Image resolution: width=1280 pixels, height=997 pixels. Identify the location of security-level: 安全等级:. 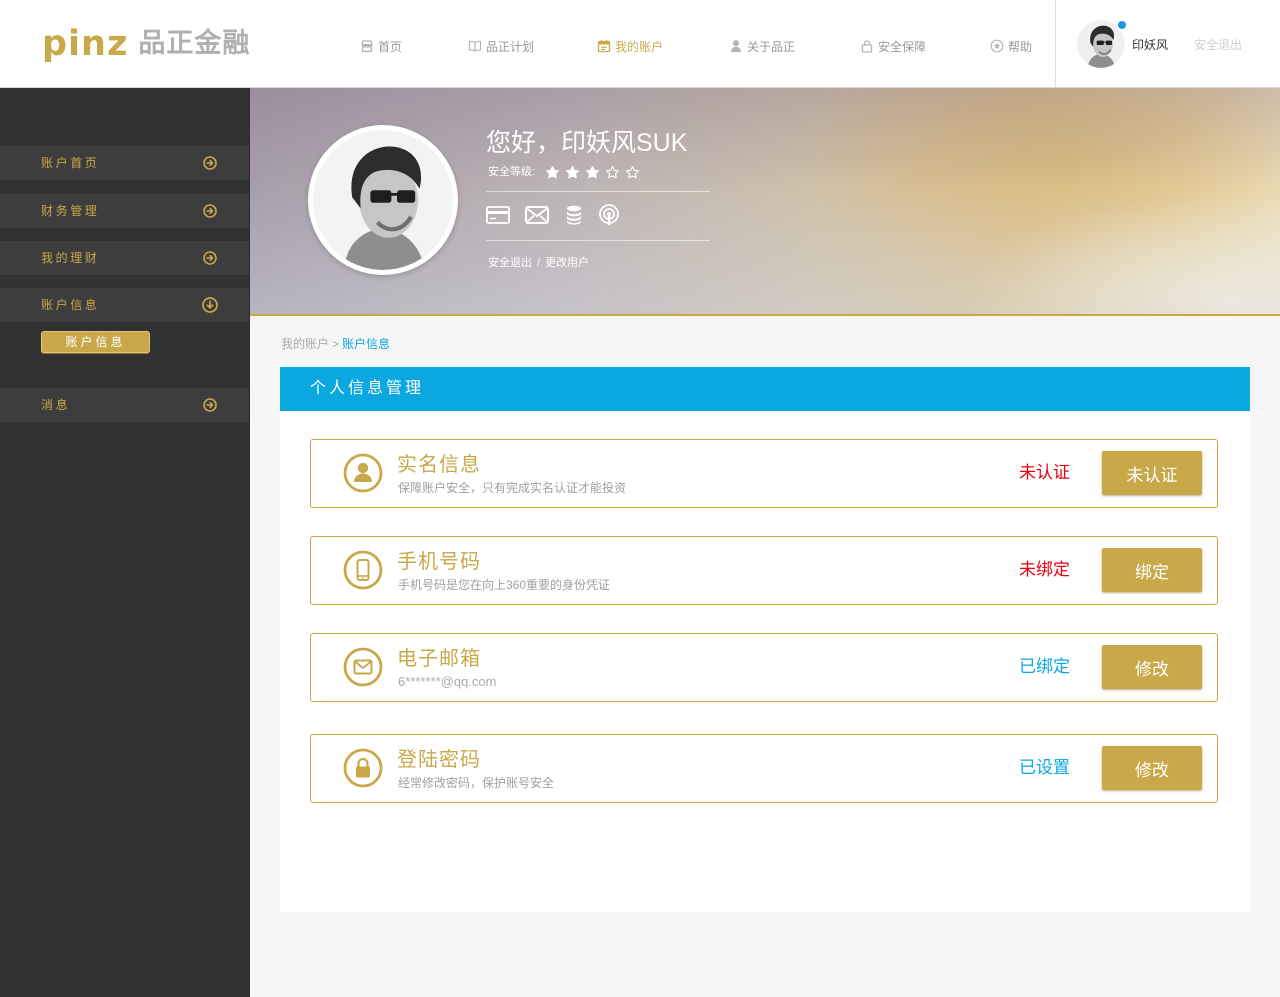
(564, 172).